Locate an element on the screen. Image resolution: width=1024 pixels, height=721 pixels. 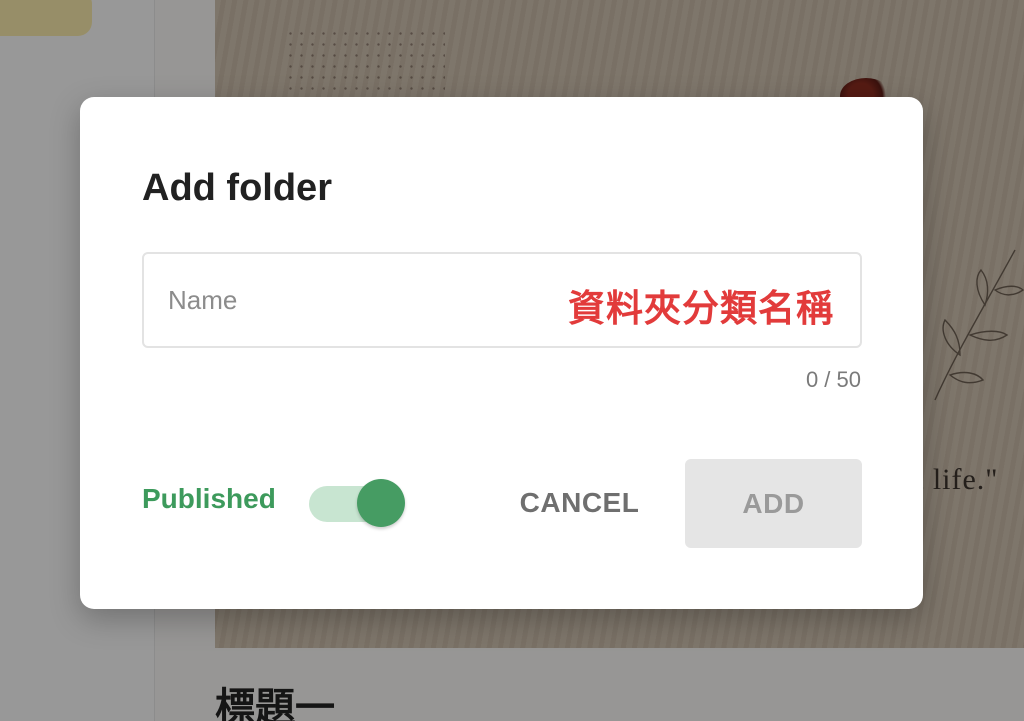
published-toggle is located at coordinates (357, 503).